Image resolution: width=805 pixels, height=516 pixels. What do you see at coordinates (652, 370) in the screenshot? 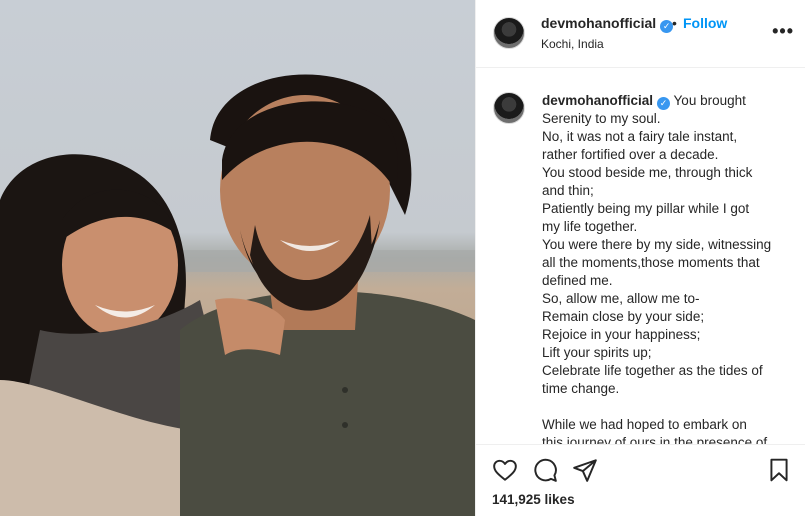
I see `caption-line: Celebrate life together as the tides of` at bounding box center [652, 370].